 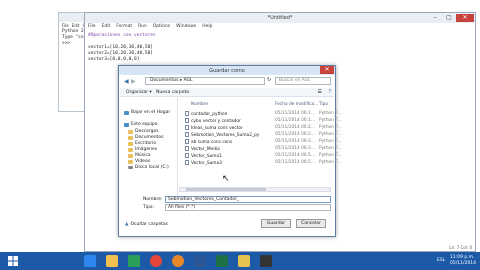 What do you see at coordinates (112, 261) in the screenshot?
I see `file-explorer-icon` at bounding box center [112, 261].